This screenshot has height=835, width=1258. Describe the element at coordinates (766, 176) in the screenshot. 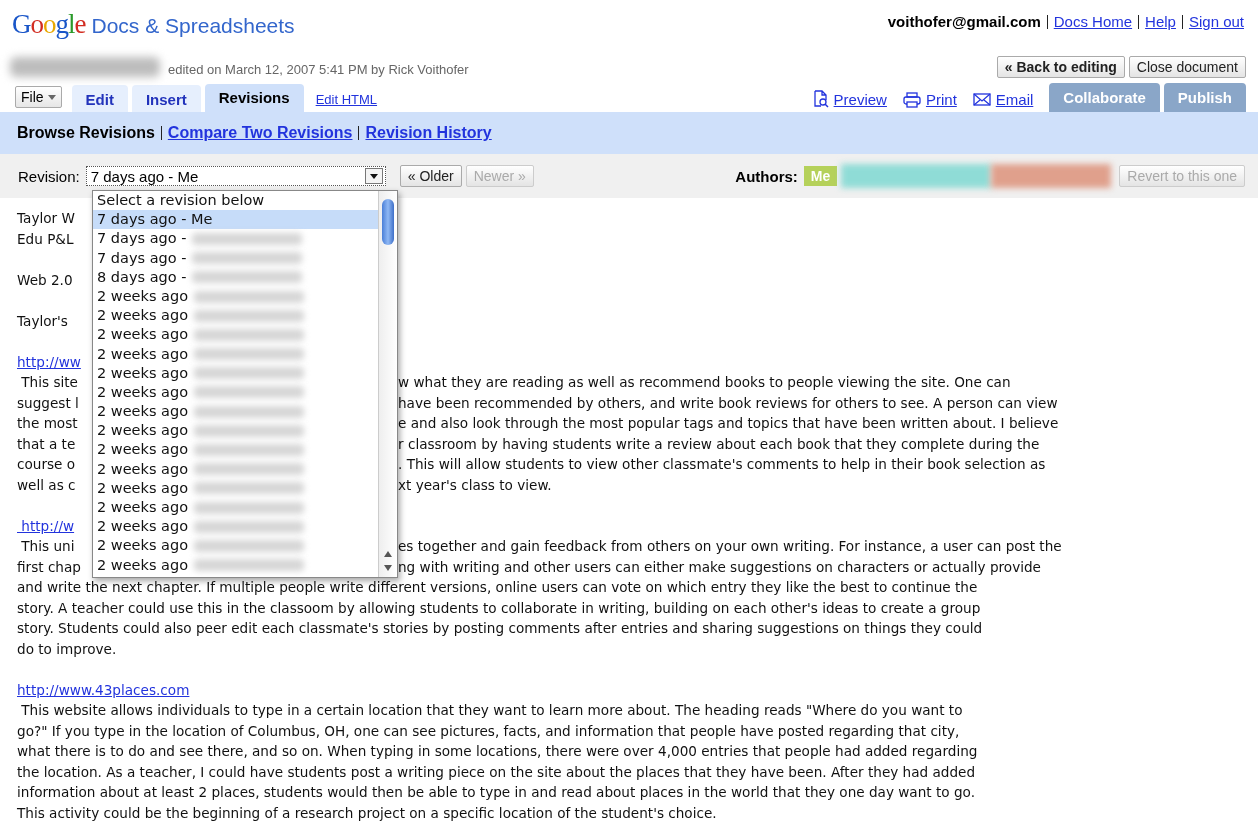

I see `authors-label: Authors:` at that location.